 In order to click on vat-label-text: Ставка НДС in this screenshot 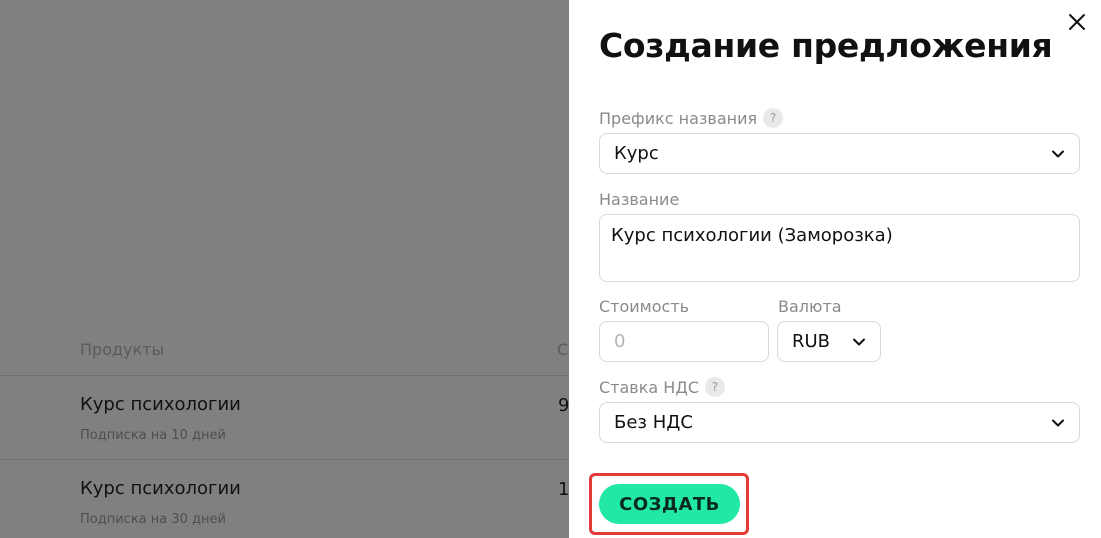, I will do `click(649, 387)`.